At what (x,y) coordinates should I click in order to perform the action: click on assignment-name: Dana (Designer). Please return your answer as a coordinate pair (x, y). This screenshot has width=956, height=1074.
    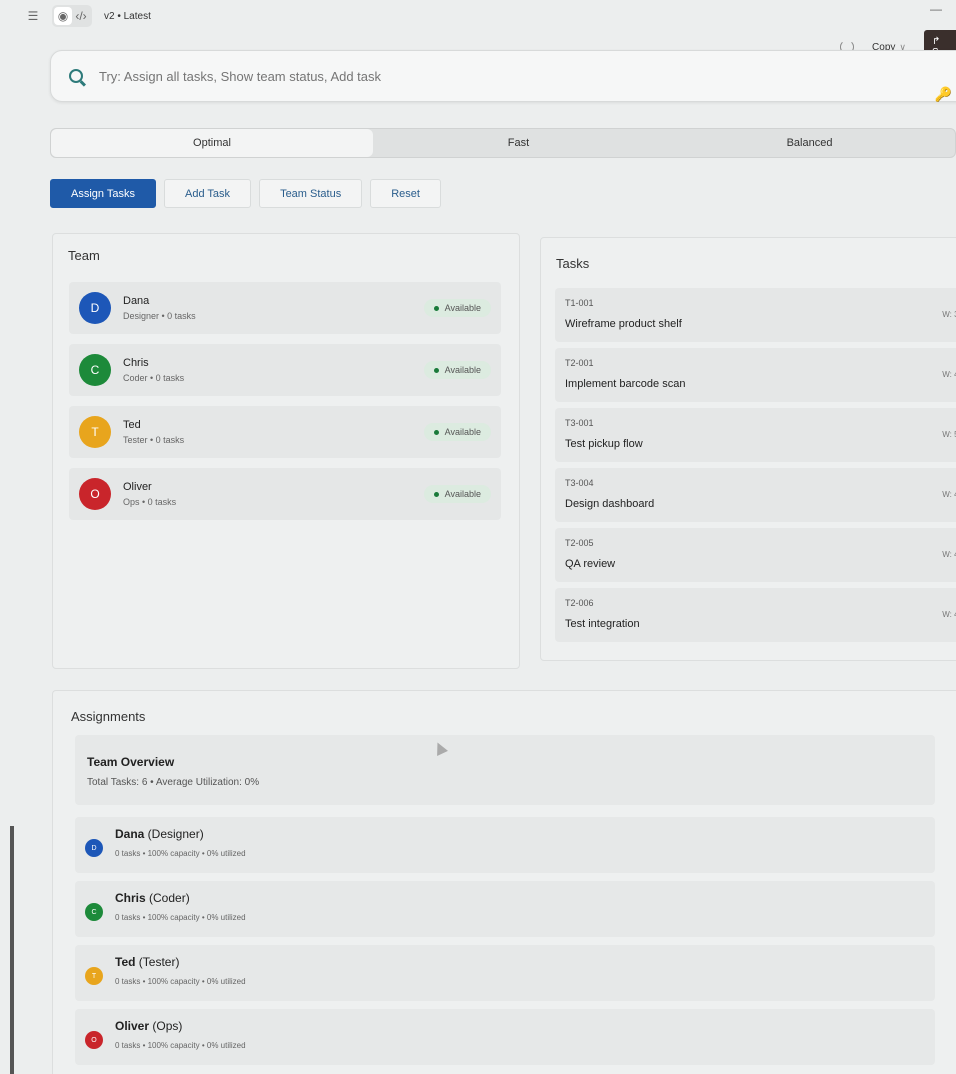
    Looking at the image, I should click on (159, 834).